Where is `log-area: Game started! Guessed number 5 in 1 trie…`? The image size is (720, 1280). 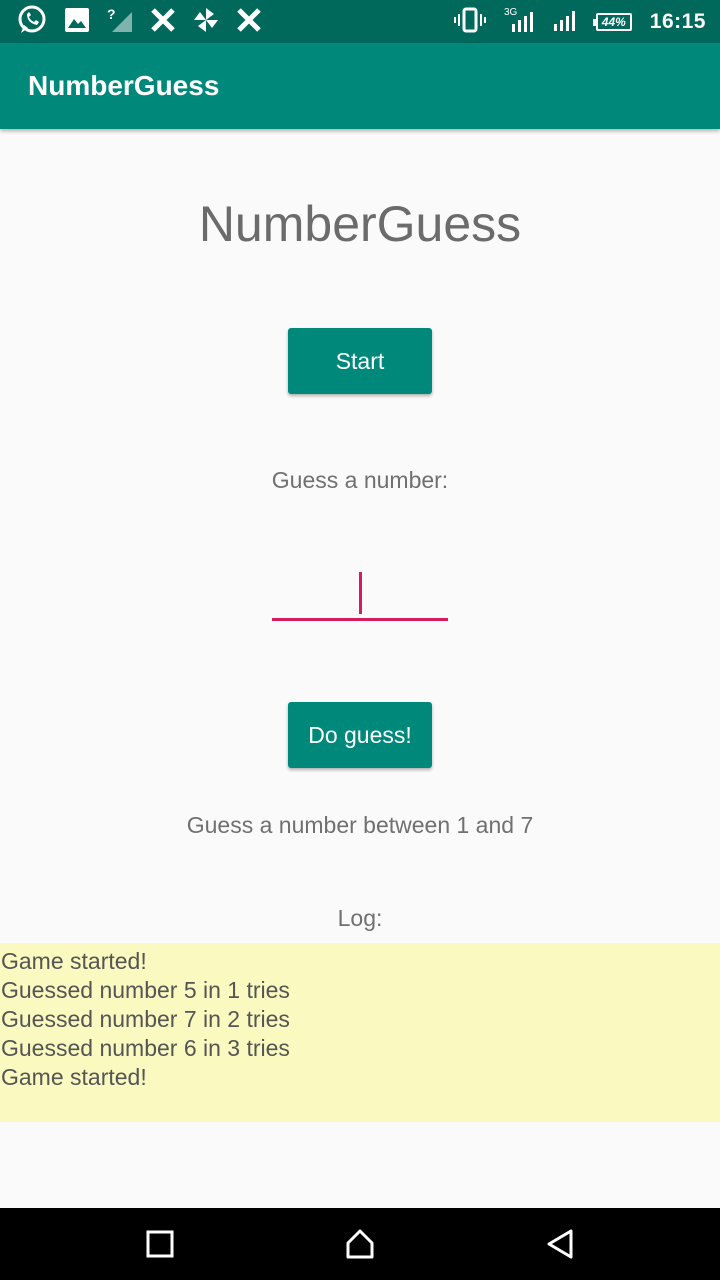 log-area: Game started! Guessed number 5 in 1 trie… is located at coordinates (360, 1032).